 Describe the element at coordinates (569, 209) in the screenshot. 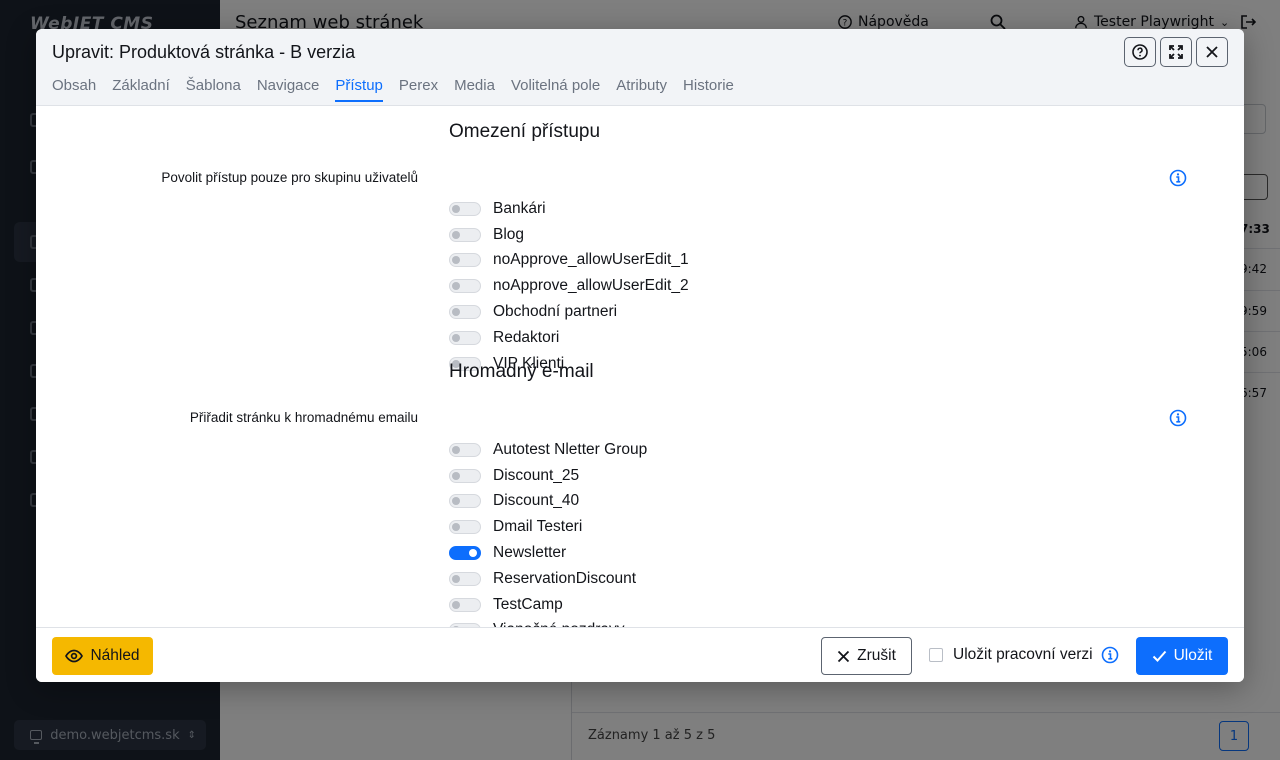

I see `access-group-row: Bankári` at that location.